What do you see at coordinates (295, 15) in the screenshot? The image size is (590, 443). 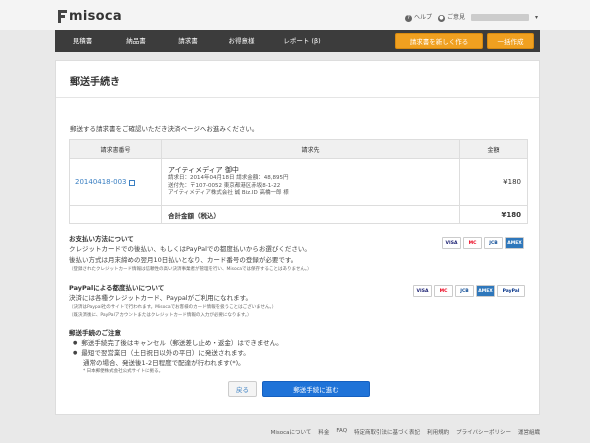 I see `top-bar: misoca ? ヘルプ ● ご意見 ▾` at bounding box center [295, 15].